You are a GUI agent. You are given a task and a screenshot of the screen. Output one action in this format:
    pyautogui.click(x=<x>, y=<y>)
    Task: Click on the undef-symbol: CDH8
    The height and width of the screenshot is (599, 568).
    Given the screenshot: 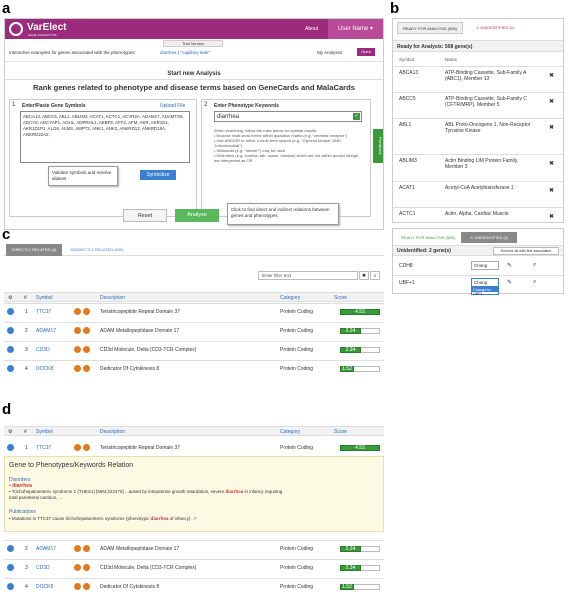 What is the action you would take?
    pyautogui.click(x=406, y=266)
    